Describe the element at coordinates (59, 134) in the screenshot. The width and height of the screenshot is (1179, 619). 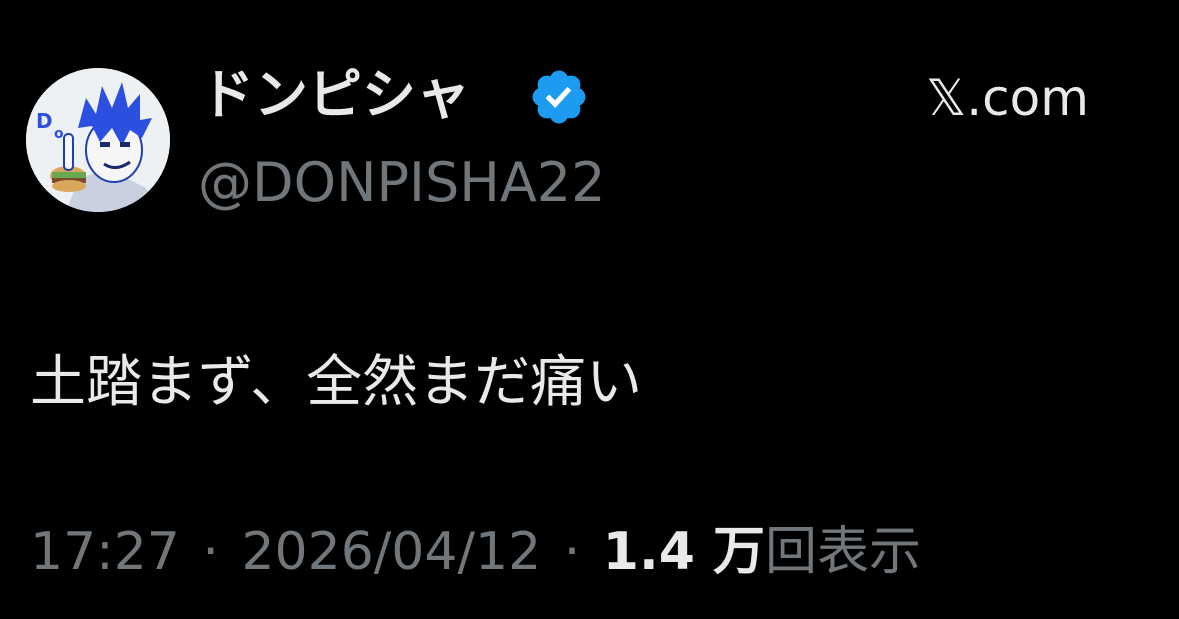
I see `svg-text: o` at that location.